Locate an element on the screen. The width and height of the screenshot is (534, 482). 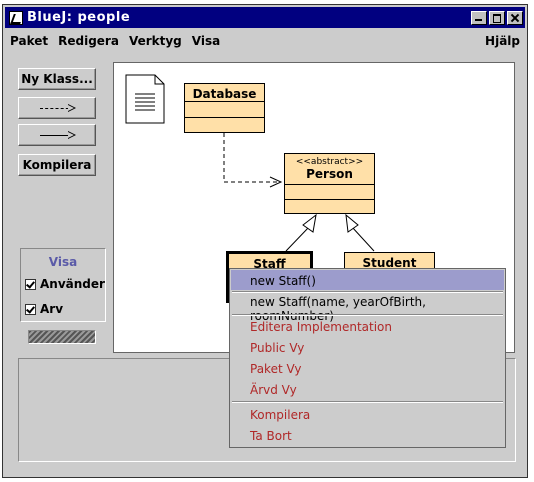
class-database-name: Database is located at coordinates (224, 94).